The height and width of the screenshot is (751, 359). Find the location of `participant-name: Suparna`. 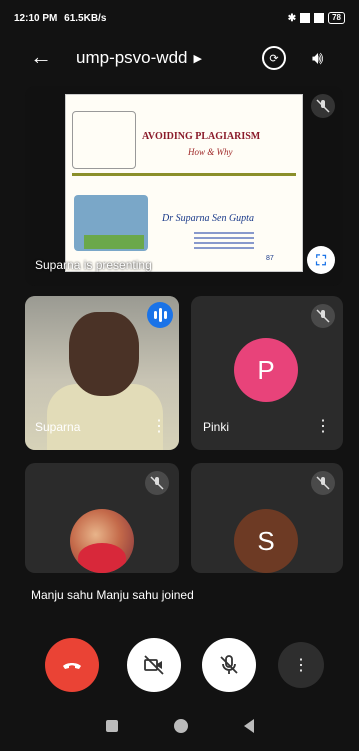

participant-name: Suparna is located at coordinates (58, 427).